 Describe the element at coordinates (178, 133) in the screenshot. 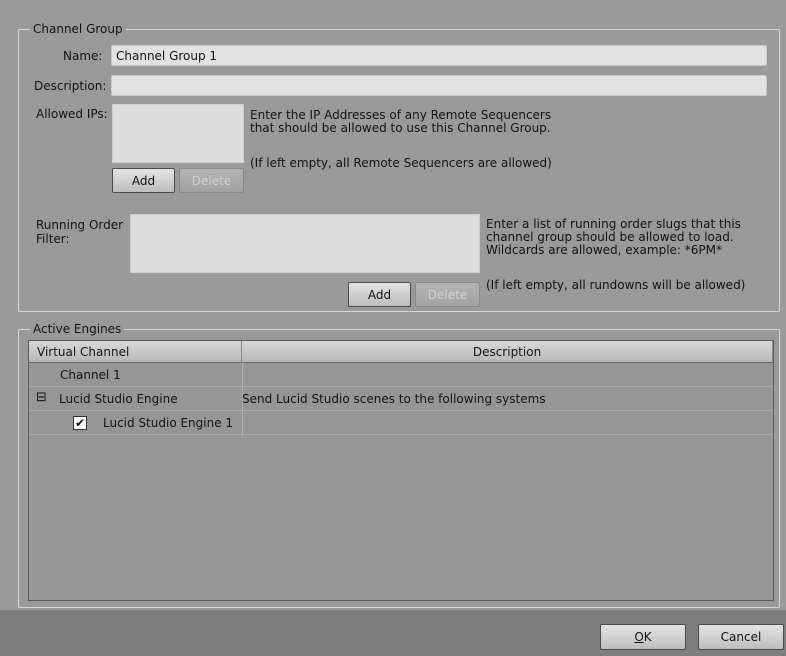

I see `allowed-ips-list` at that location.